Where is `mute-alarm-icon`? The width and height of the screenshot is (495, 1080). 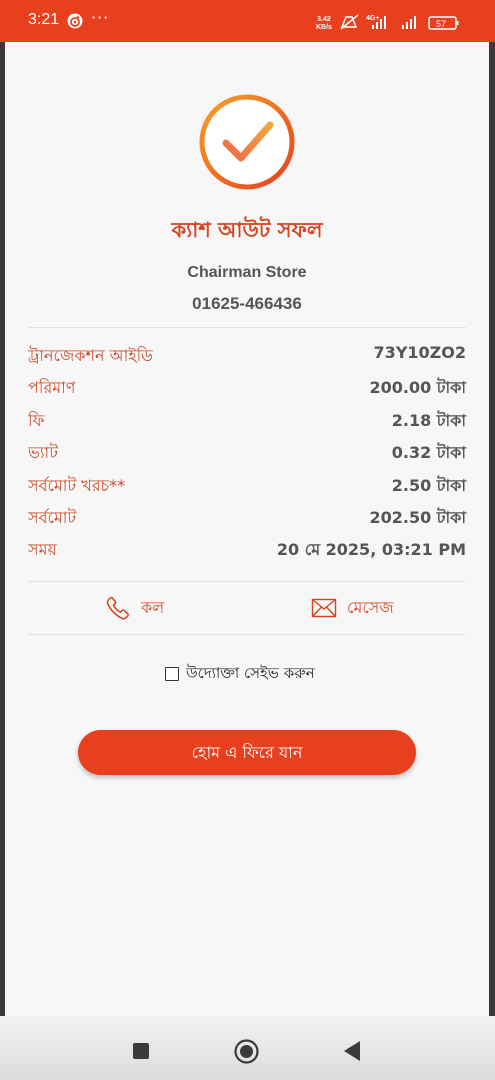 mute-alarm-icon is located at coordinates (349, 22).